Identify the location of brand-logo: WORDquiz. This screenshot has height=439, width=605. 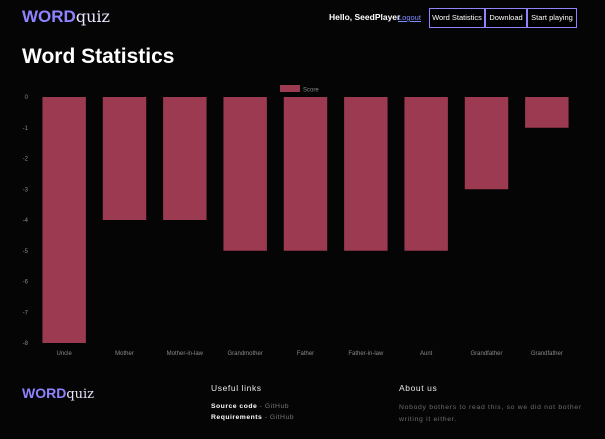
(66, 17).